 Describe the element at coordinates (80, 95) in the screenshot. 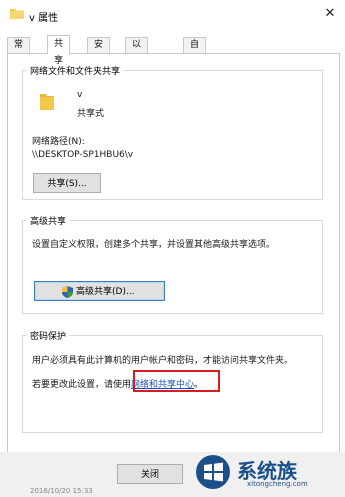

I see `folder-name: v` at that location.